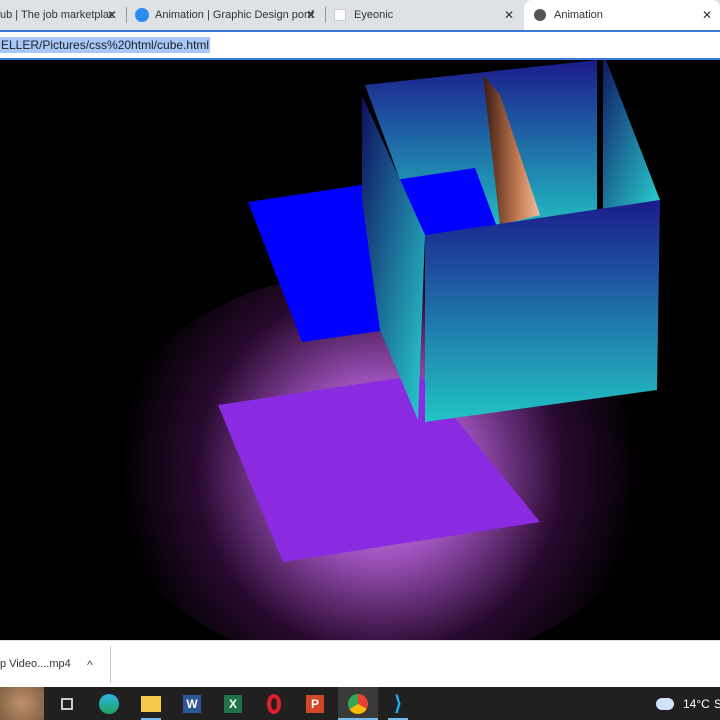 This screenshot has width=720, height=720. What do you see at coordinates (340, 15) in the screenshot?
I see `page-icon` at bounding box center [340, 15].